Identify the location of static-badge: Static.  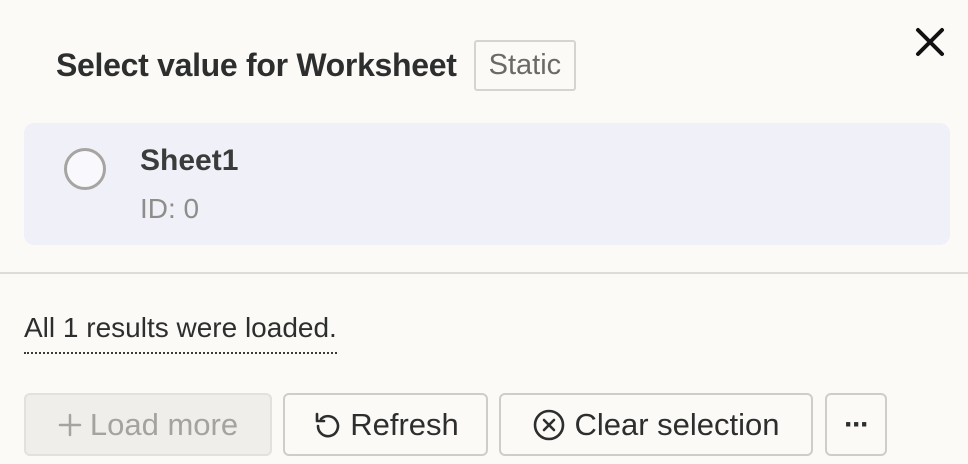
(525, 65).